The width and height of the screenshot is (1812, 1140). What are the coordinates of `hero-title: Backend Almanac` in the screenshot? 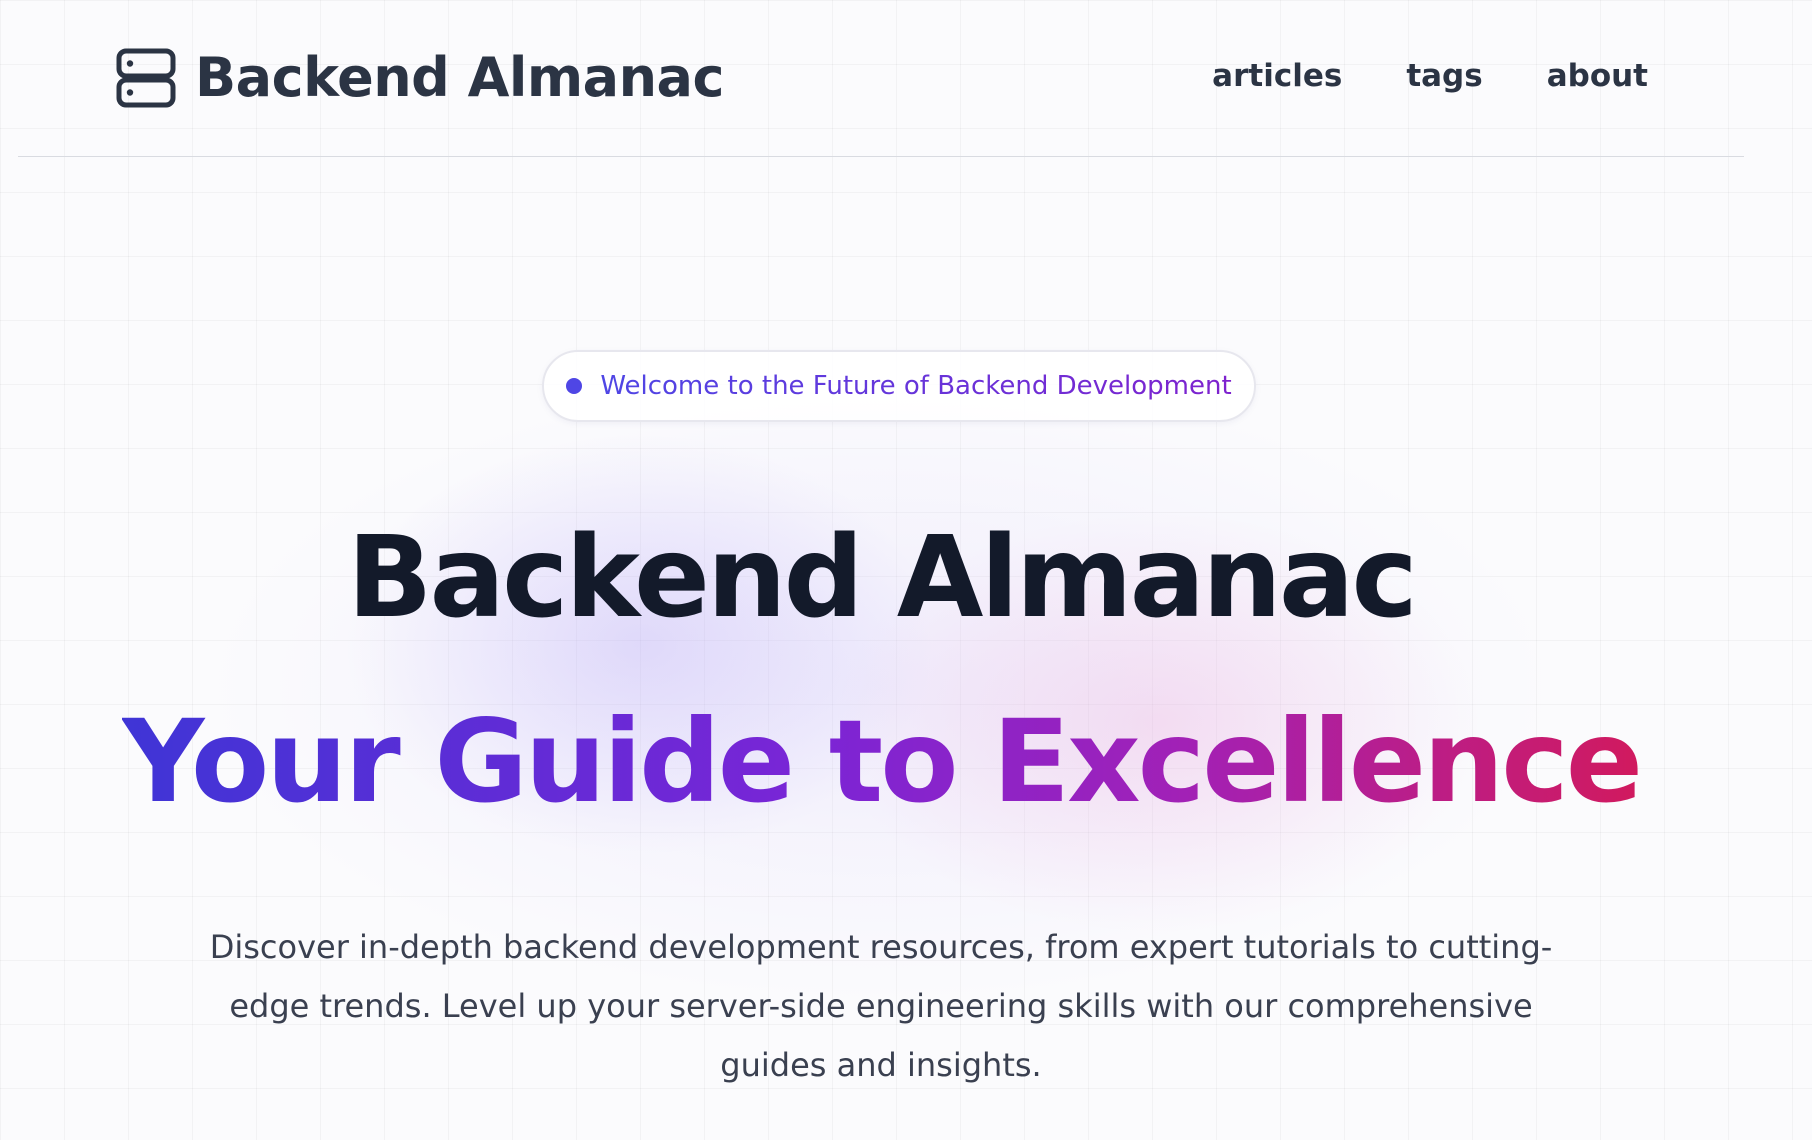 It's located at (882, 578).